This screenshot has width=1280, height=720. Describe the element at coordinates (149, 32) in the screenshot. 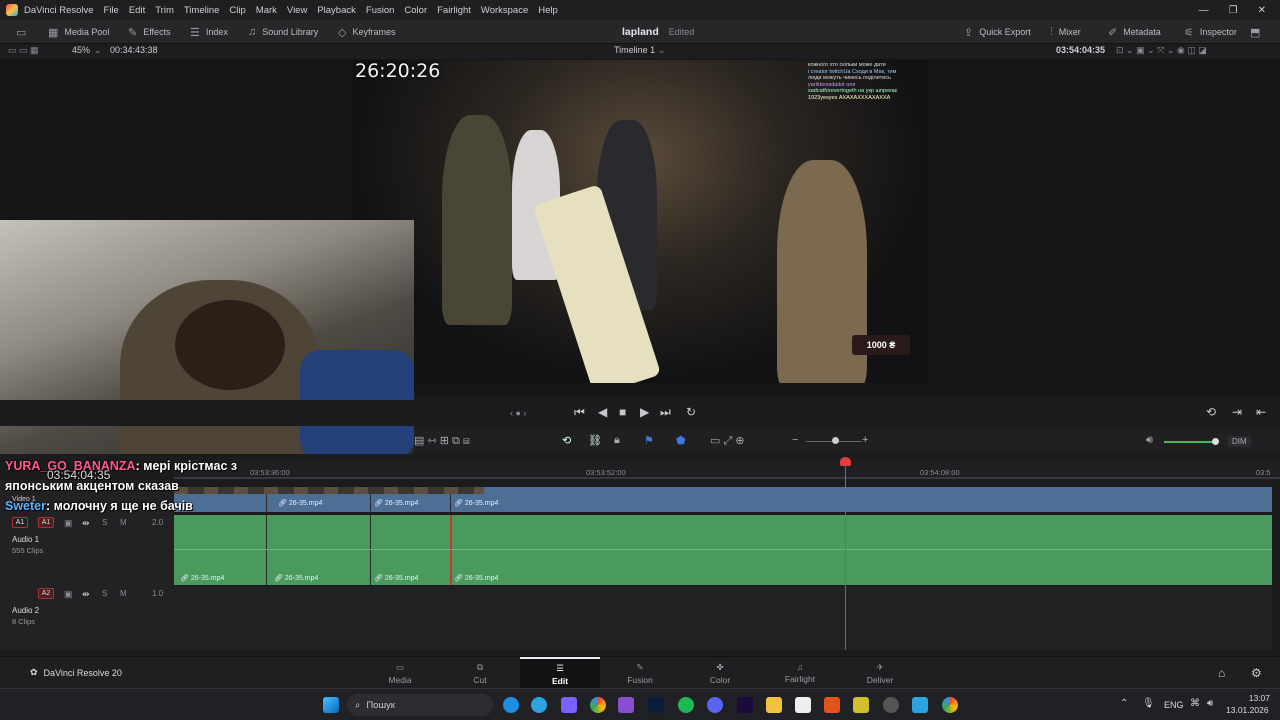

I see `effects-button: ✎ Effects` at that location.